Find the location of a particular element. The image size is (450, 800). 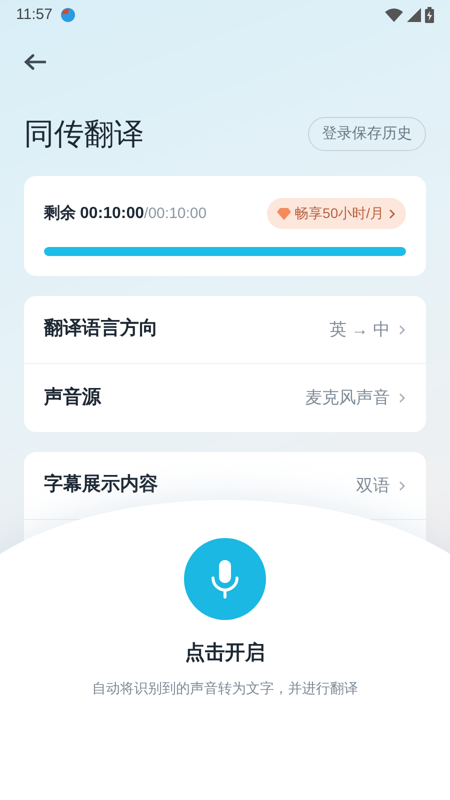

settings-row: 声音源 麦克风声音 is located at coordinates (225, 398).